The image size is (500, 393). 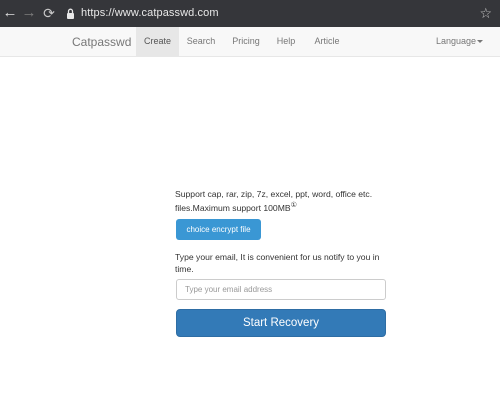 I want to click on brand-logo-text: Catpasswd, so click(x=101, y=42).